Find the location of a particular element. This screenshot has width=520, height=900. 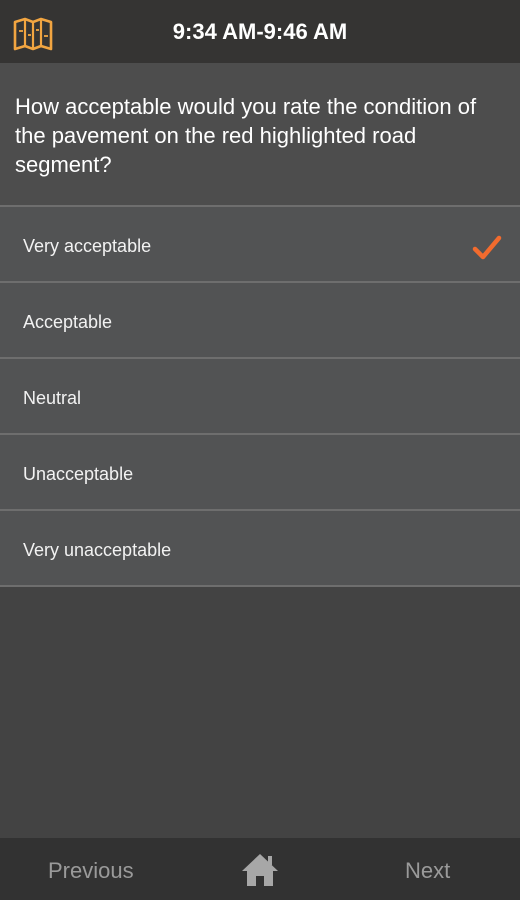

option-label: Acceptable is located at coordinates (68, 322).